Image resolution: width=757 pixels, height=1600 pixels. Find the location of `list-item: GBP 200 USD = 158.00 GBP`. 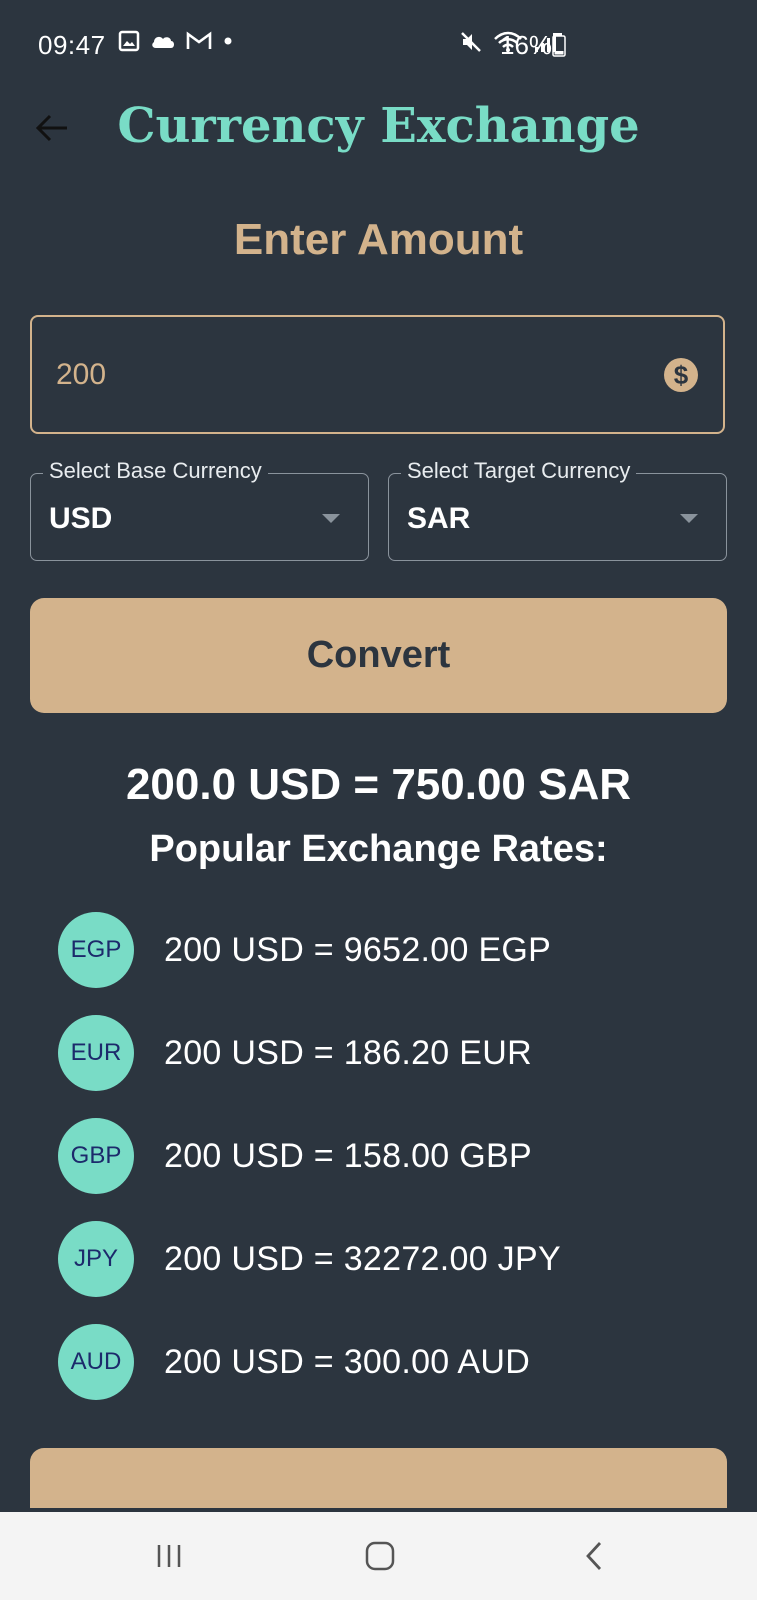

list-item: GBP 200 USD = 158.00 GBP is located at coordinates (295, 1156).